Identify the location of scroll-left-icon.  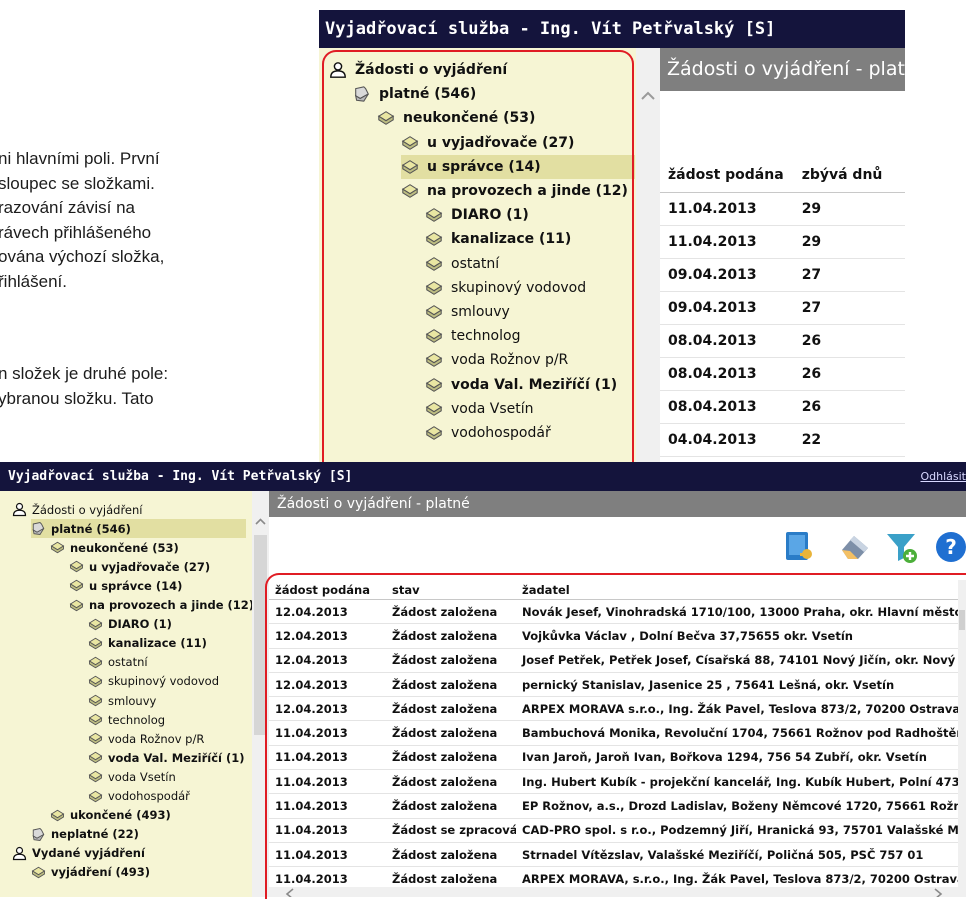
(290, 892).